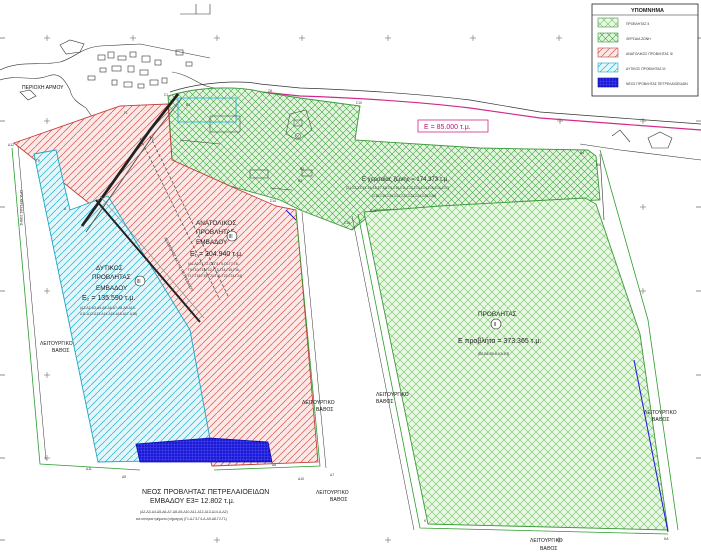 The width and height of the screenshot is (701, 557). Describe the element at coordinates (124, 477) in the screenshot. I see `point-d9: Δ9` at that location.